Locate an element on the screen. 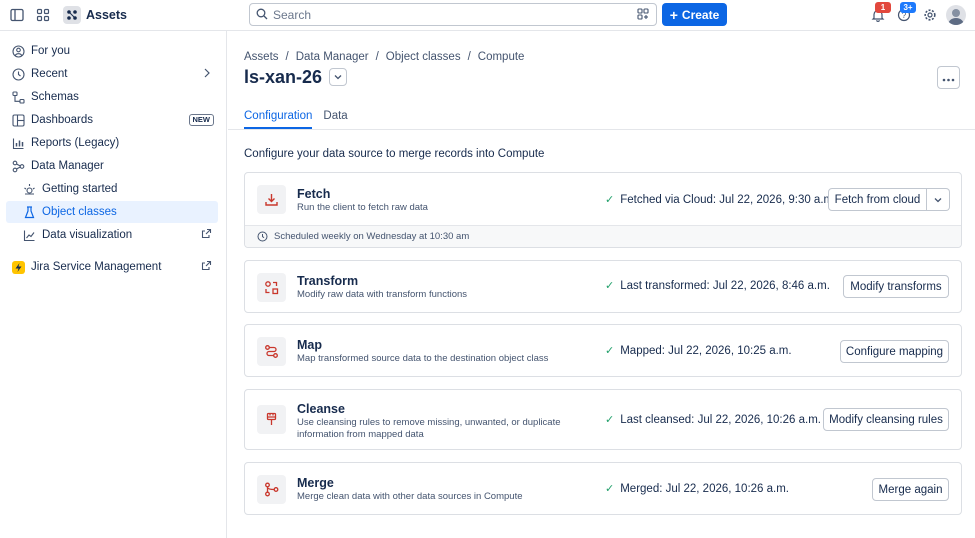 The width and height of the screenshot is (975, 538). step-title: Fetch is located at coordinates (314, 194).